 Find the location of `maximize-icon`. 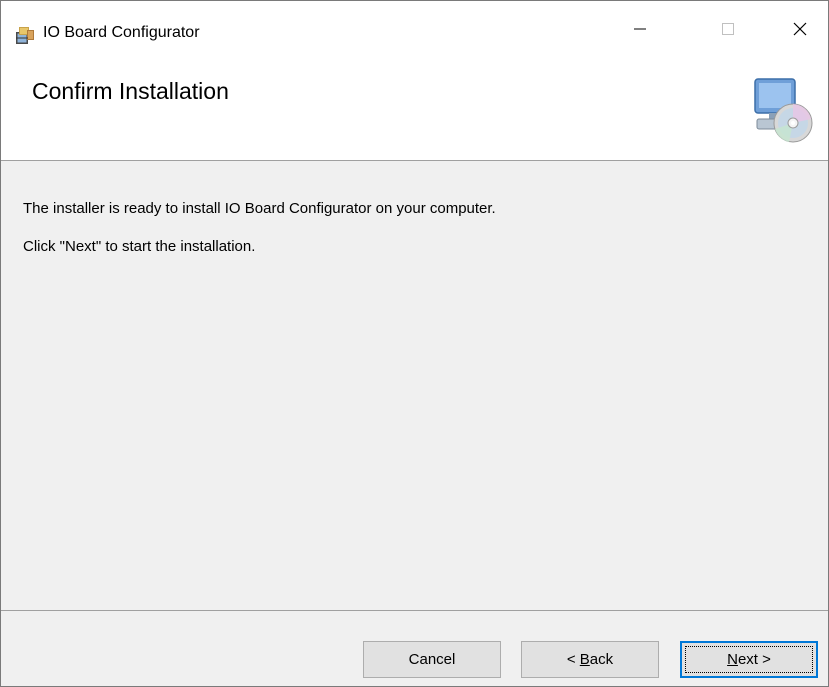

maximize-icon is located at coordinates (728, 29).